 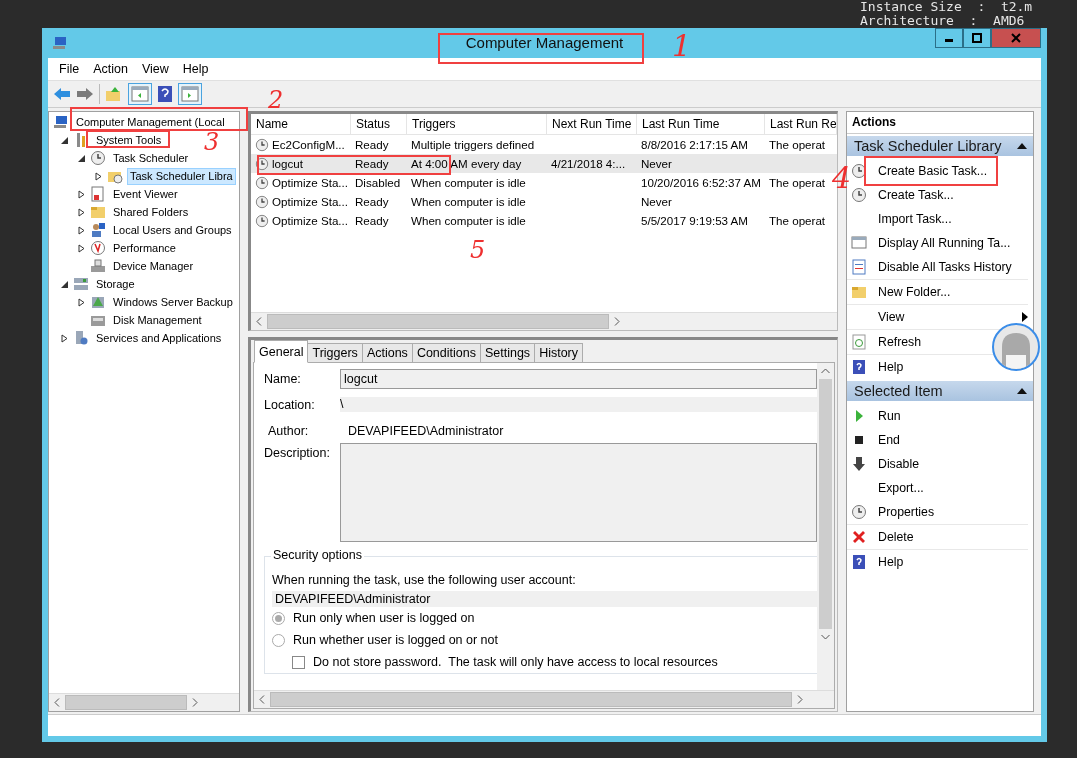 What do you see at coordinates (181, 176) in the screenshot?
I see `tree-item: Task Scheduler Libra` at bounding box center [181, 176].